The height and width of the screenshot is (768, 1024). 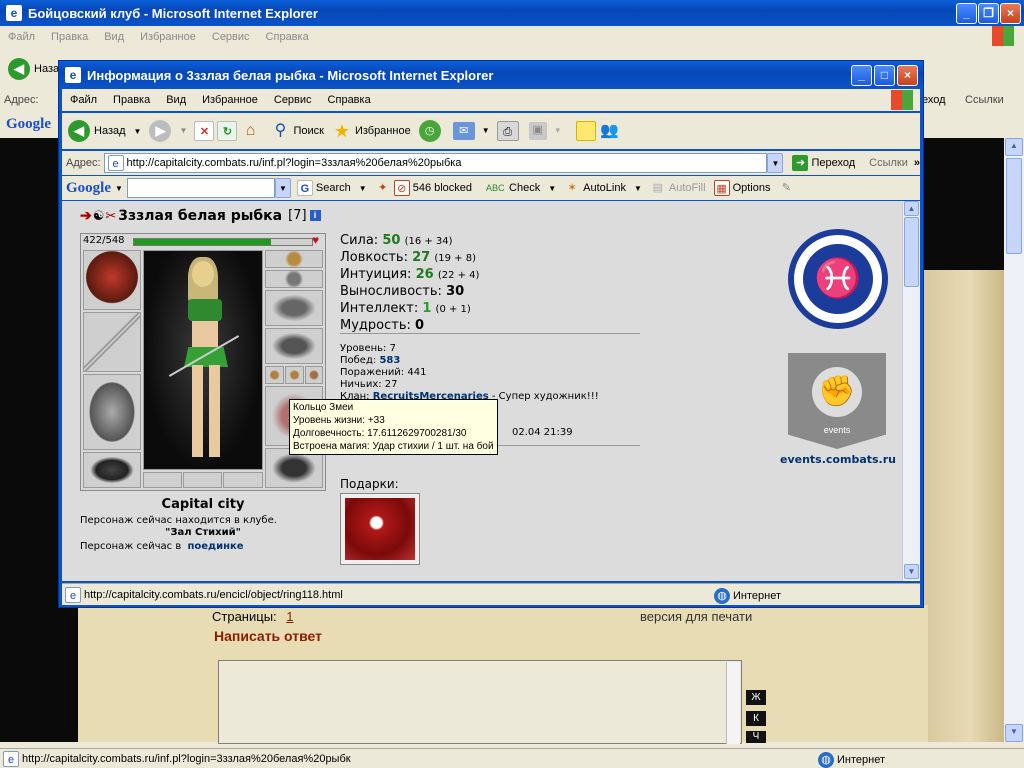 I want to click on autofill-button: ▤ AutoFill, so click(x=678, y=188).